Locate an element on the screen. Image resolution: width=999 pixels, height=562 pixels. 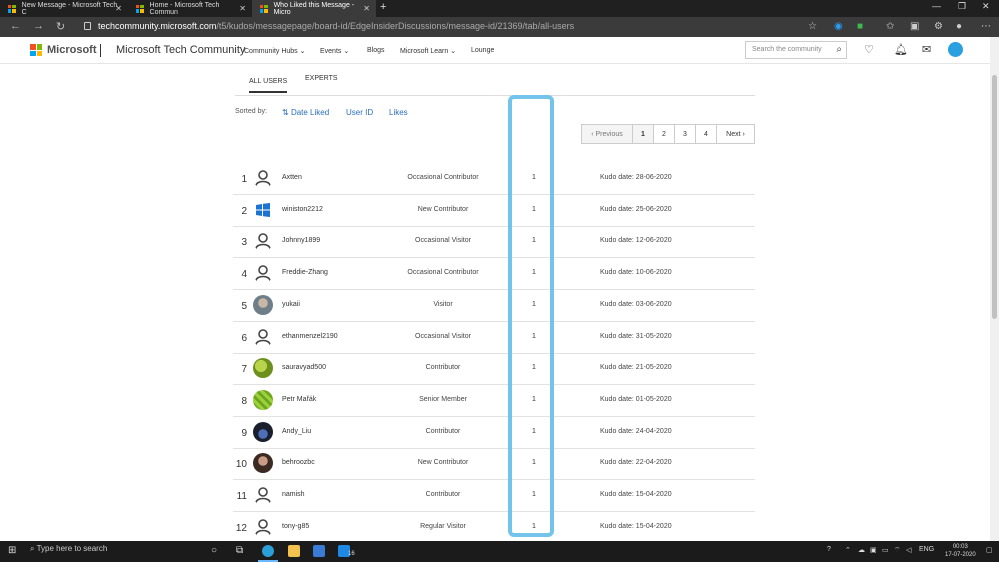
user-name-link: Petr Mařák is located at coordinates (299, 399).